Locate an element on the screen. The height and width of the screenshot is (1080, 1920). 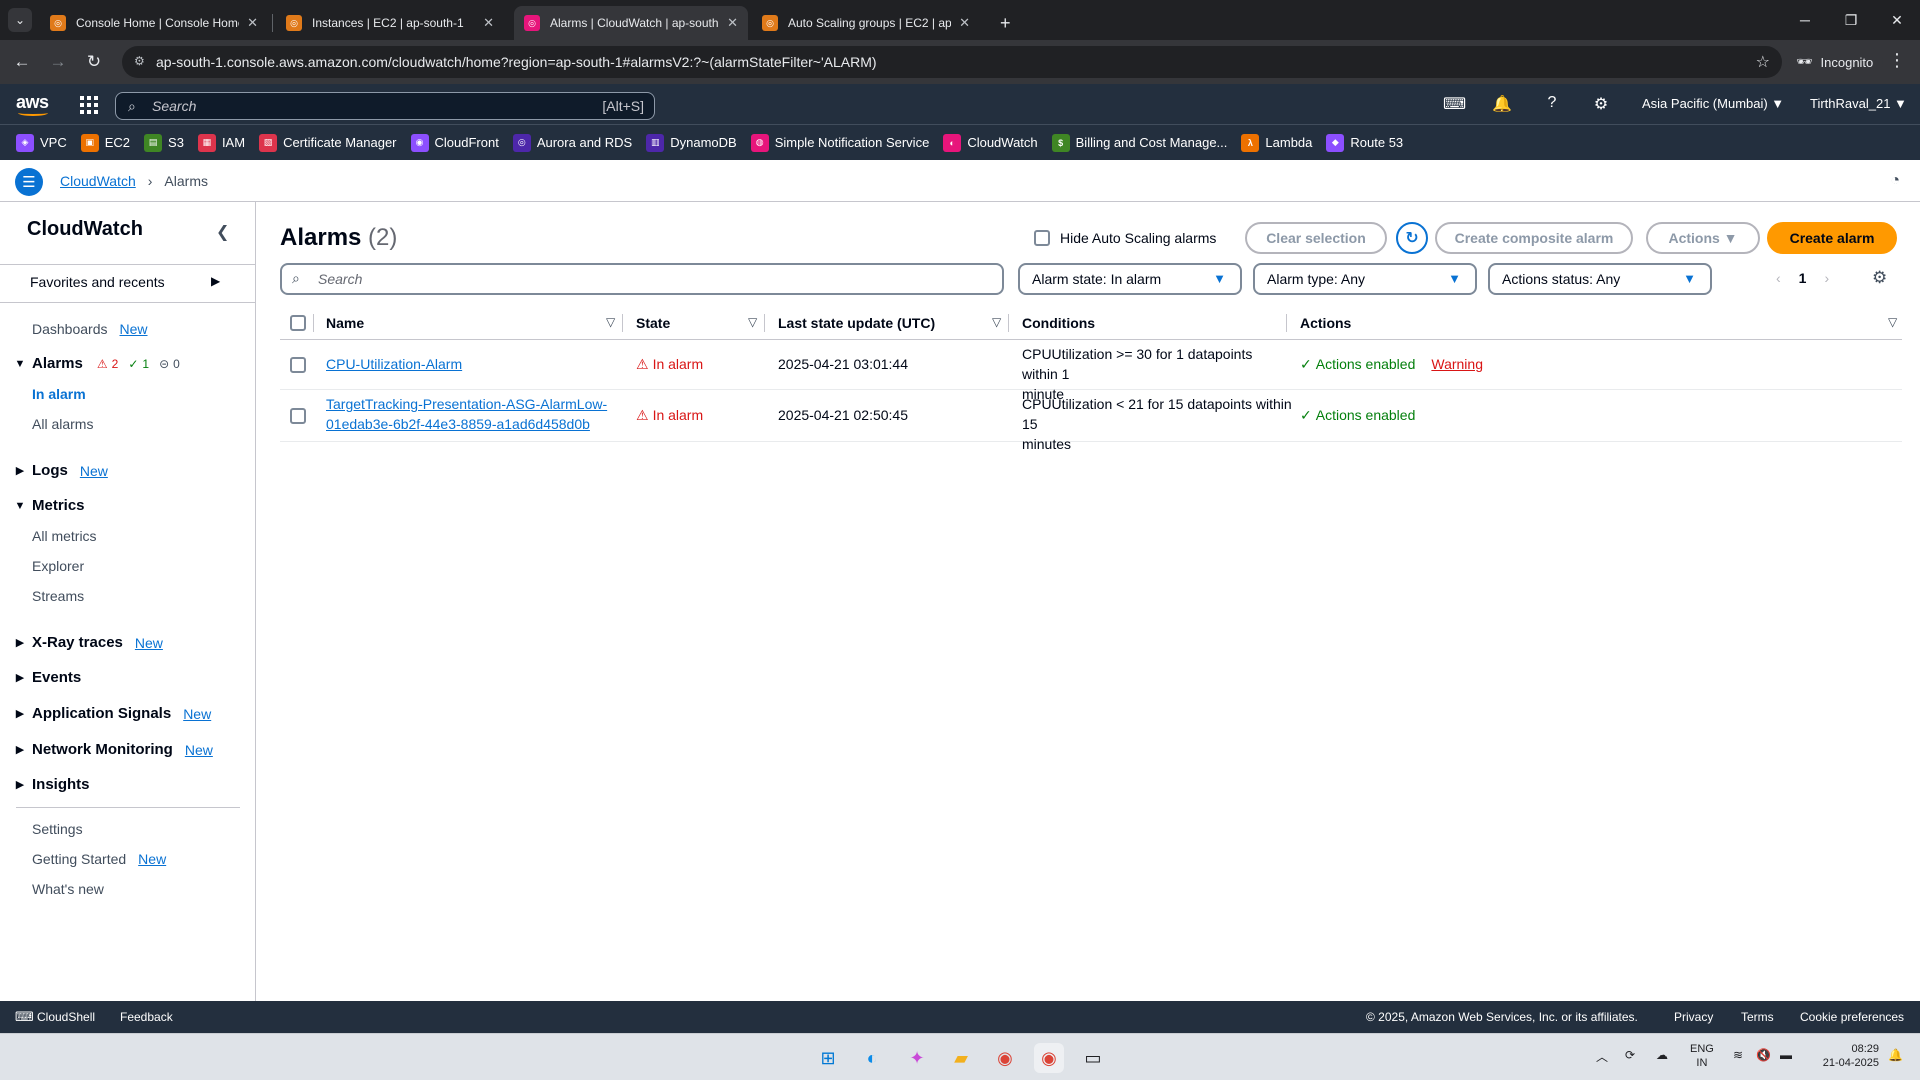
terms-link: Terms is located at coordinates (1757, 1017).